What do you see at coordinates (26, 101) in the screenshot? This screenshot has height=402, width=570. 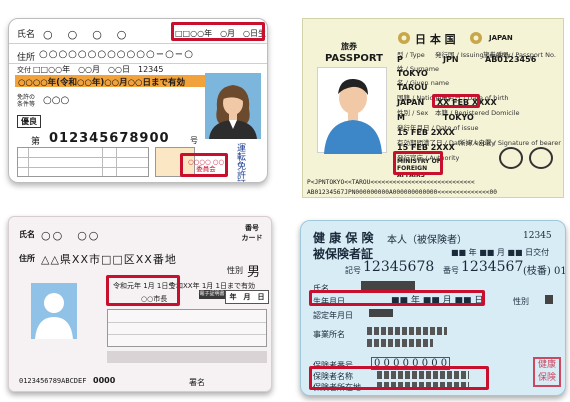 I see `license-condition-label: 免許の条件等` at bounding box center [26, 101].